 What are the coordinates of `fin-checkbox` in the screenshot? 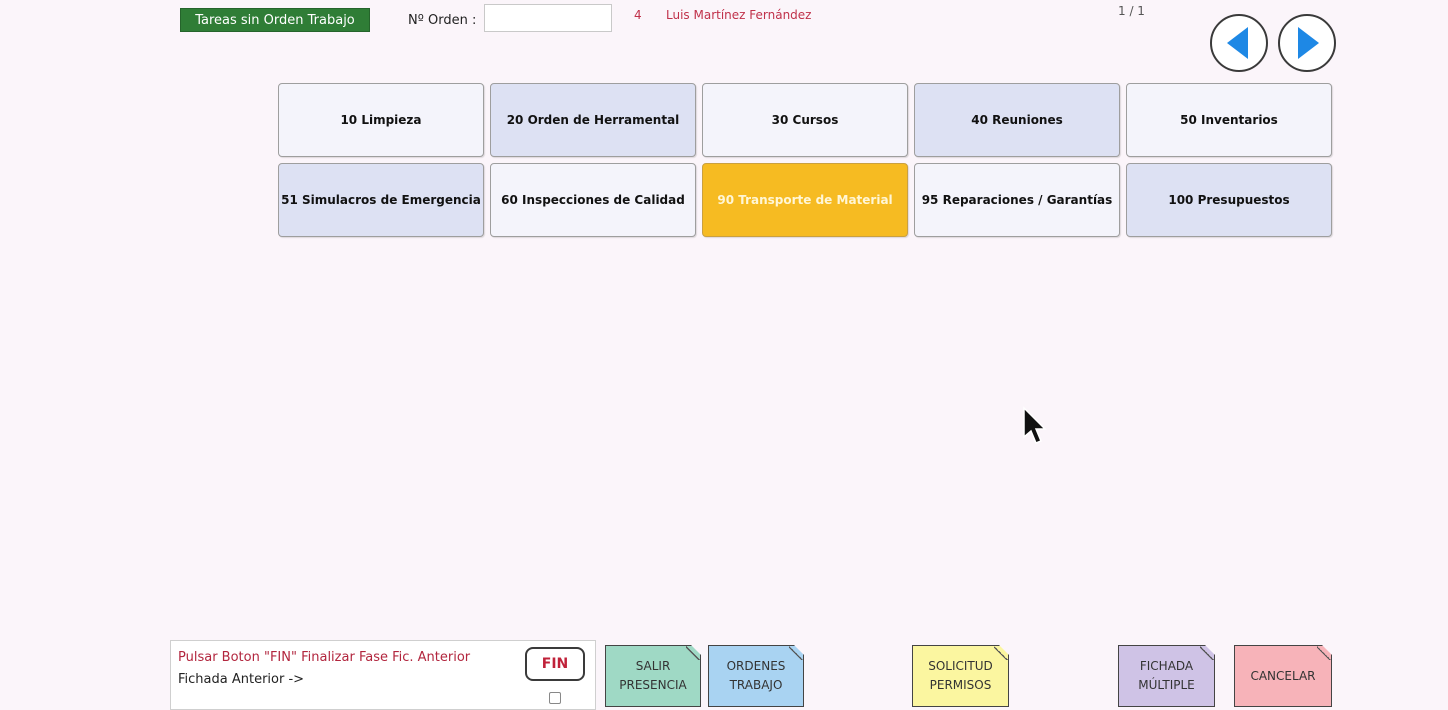 It's located at (555, 698).